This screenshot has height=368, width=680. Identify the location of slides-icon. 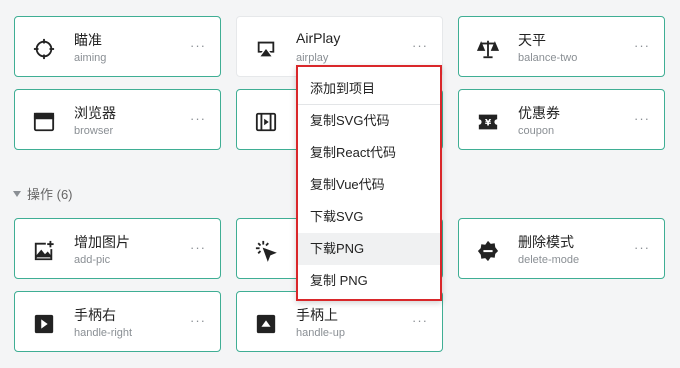
(266, 122).